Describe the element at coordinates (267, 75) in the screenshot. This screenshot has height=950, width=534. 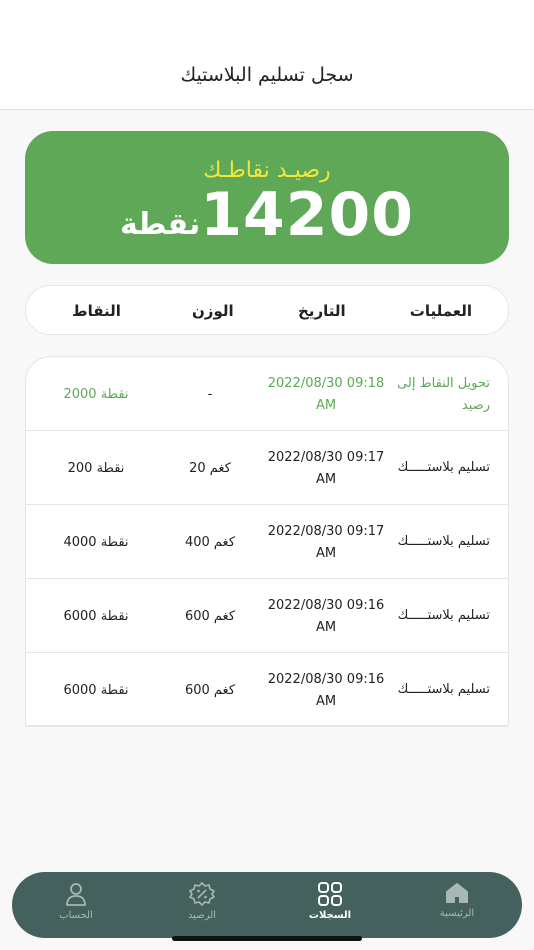
I see `page-title: سجل تسليم البلاستيك` at that location.